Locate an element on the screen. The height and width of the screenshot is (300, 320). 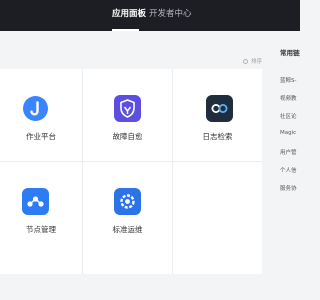
app-card-standard-ops: 标准运维 is located at coordinates (127, 218).